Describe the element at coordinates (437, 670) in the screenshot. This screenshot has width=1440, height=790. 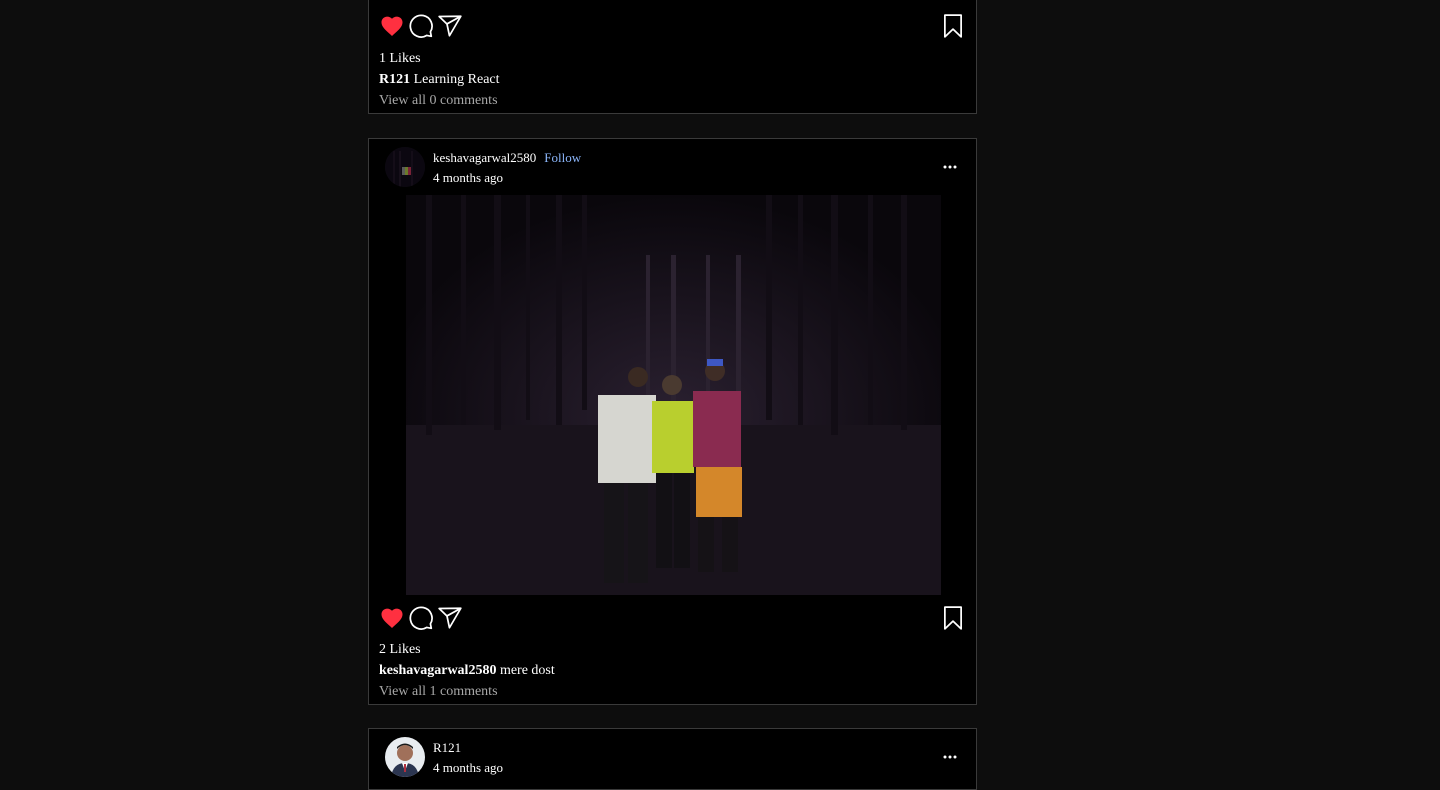
I see `caption-author: keshavagarwal2580` at that location.